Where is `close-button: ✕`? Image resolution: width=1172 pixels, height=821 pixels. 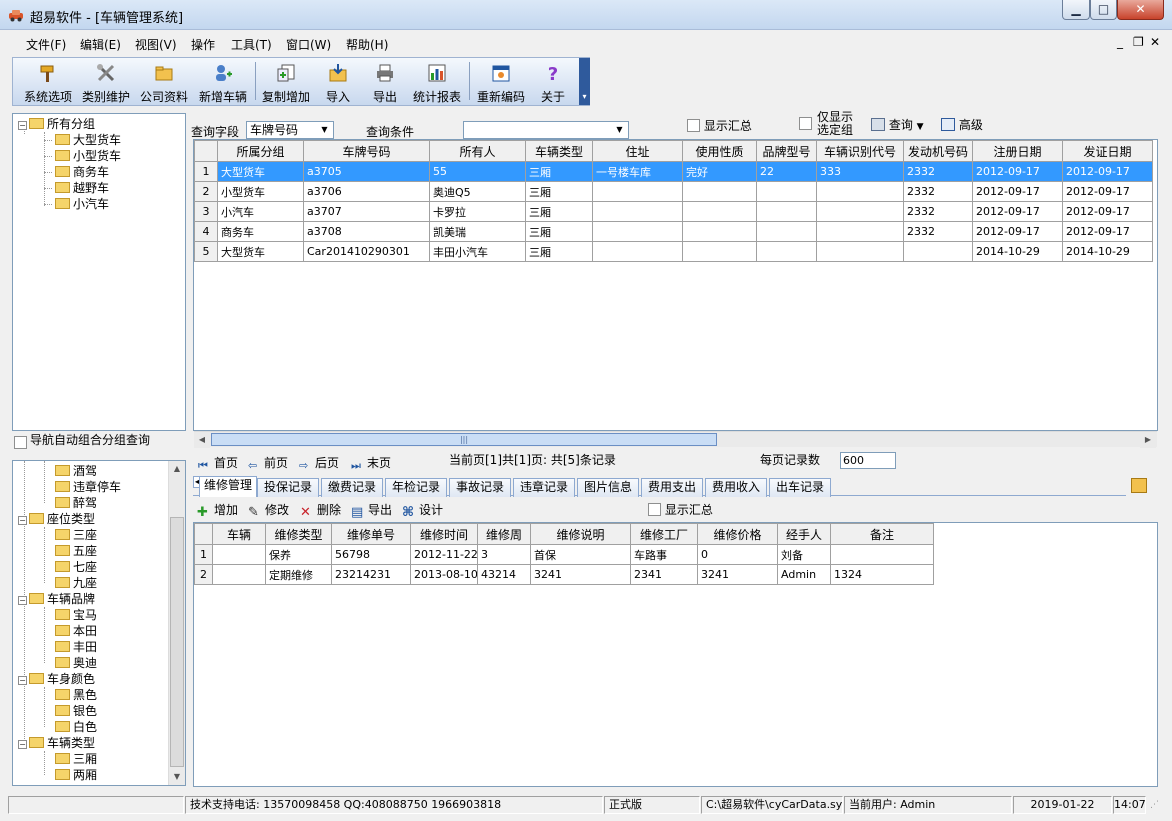 close-button: ✕ is located at coordinates (1140, 10).